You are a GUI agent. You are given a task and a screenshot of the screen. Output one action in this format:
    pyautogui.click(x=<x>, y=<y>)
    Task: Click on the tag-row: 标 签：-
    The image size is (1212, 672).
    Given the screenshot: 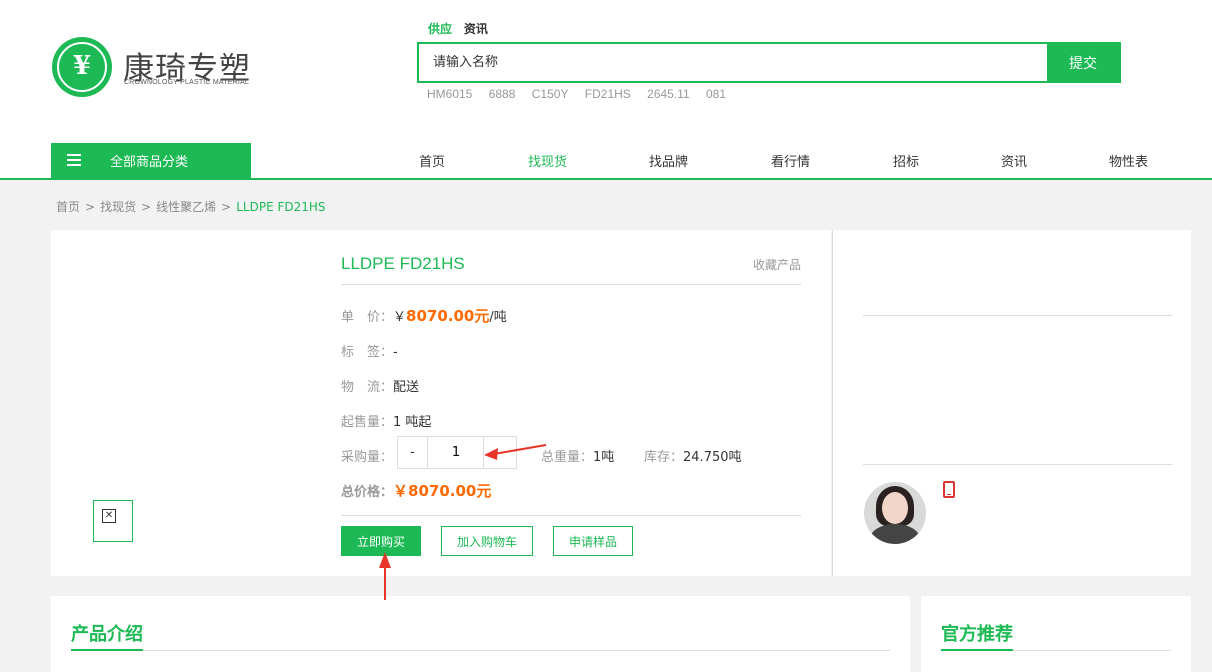 What is the action you would take?
    pyautogui.click(x=369, y=350)
    